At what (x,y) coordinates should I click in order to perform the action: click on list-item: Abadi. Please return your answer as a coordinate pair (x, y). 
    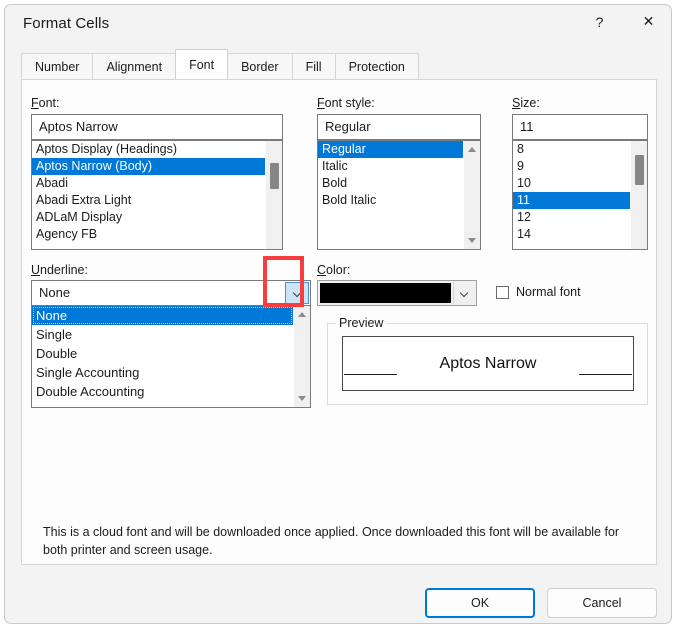
    Looking at the image, I should click on (148, 183).